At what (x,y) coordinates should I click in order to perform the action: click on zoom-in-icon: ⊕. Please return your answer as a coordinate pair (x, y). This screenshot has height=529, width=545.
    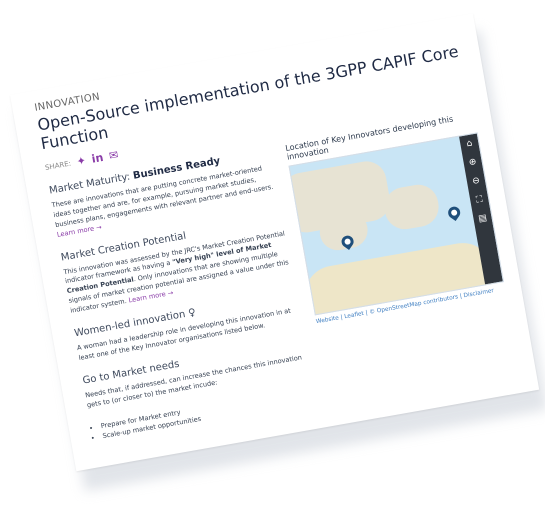
    Looking at the image, I should click on (472, 162).